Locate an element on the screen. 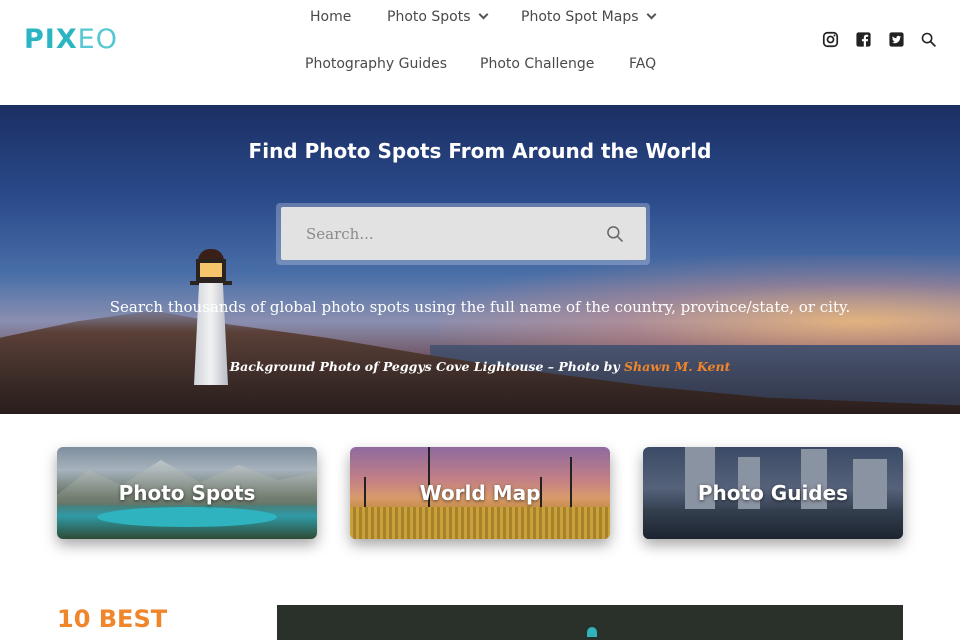  nav-photo-spot-maps-label: Photo Spot Maps is located at coordinates (580, 17).